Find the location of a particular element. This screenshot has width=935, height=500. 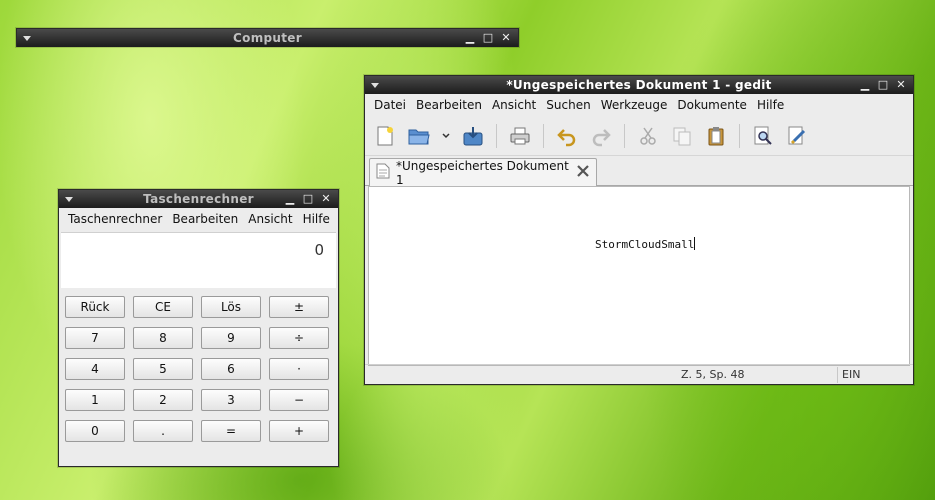

document-tab-label: *Ungespeichertes Dokument 1 is located at coordinates (482, 172).